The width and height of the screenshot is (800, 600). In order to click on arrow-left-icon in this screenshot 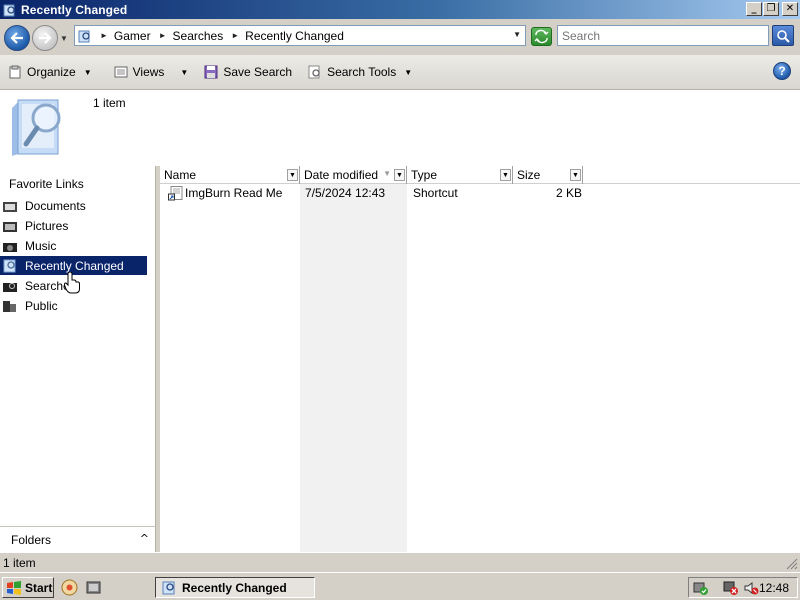, I will do `click(16, 38)`.